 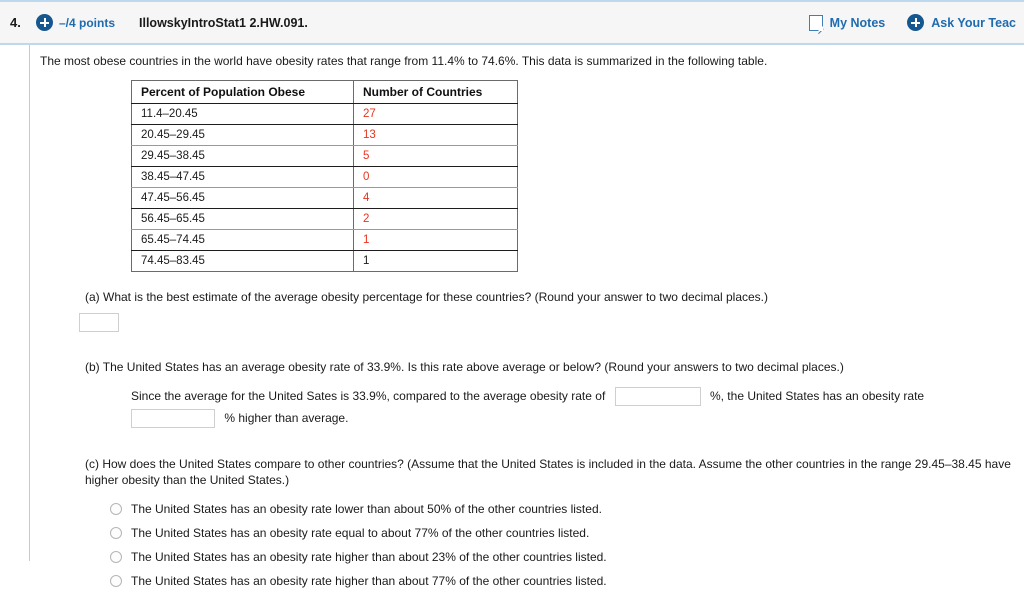 What do you see at coordinates (435, 219) in the screenshot?
I see `cell-count: 2` at bounding box center [435, 219].